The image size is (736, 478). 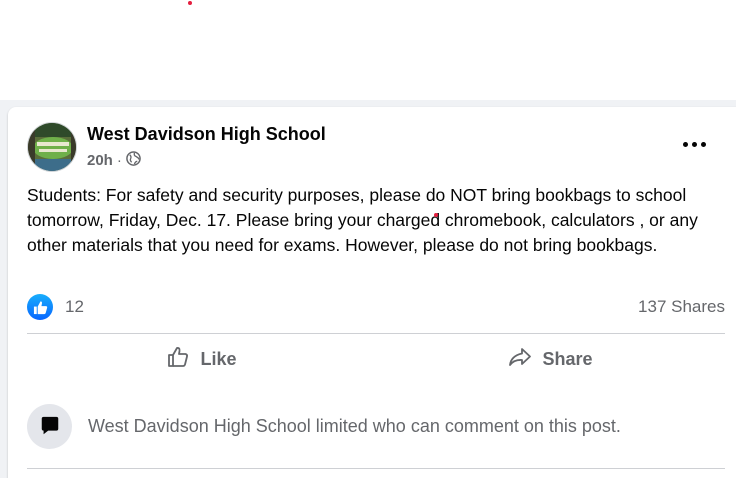 I want to click on comment-bubble-icon, so click(x=49, y=426).